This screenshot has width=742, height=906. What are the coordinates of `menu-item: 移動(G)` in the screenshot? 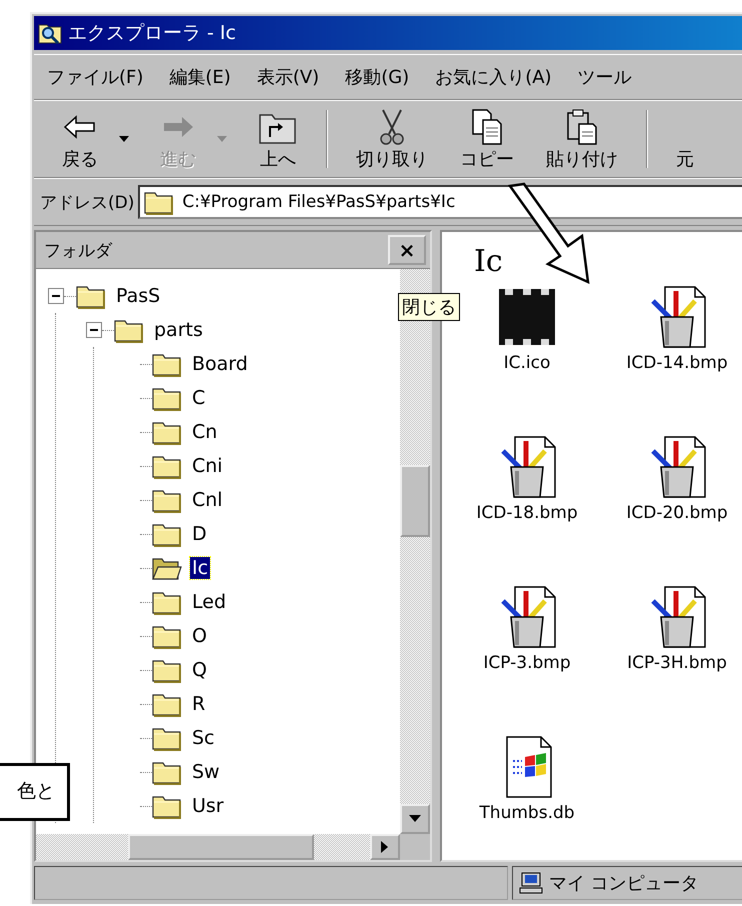 It's located at (377, 77).